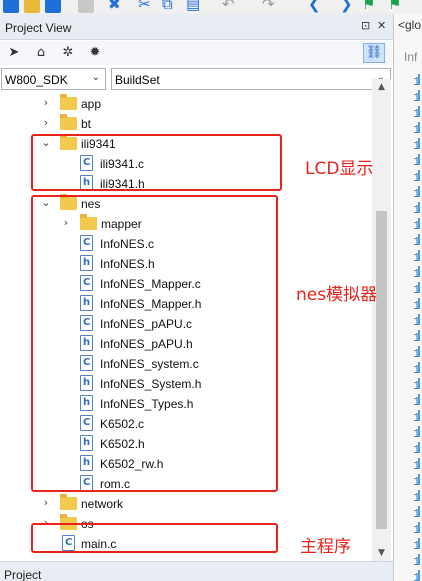  What do you see at coordinates (86, 6) in the screenshot?
I see `save-all-icon` at bounding box center [86, 6].